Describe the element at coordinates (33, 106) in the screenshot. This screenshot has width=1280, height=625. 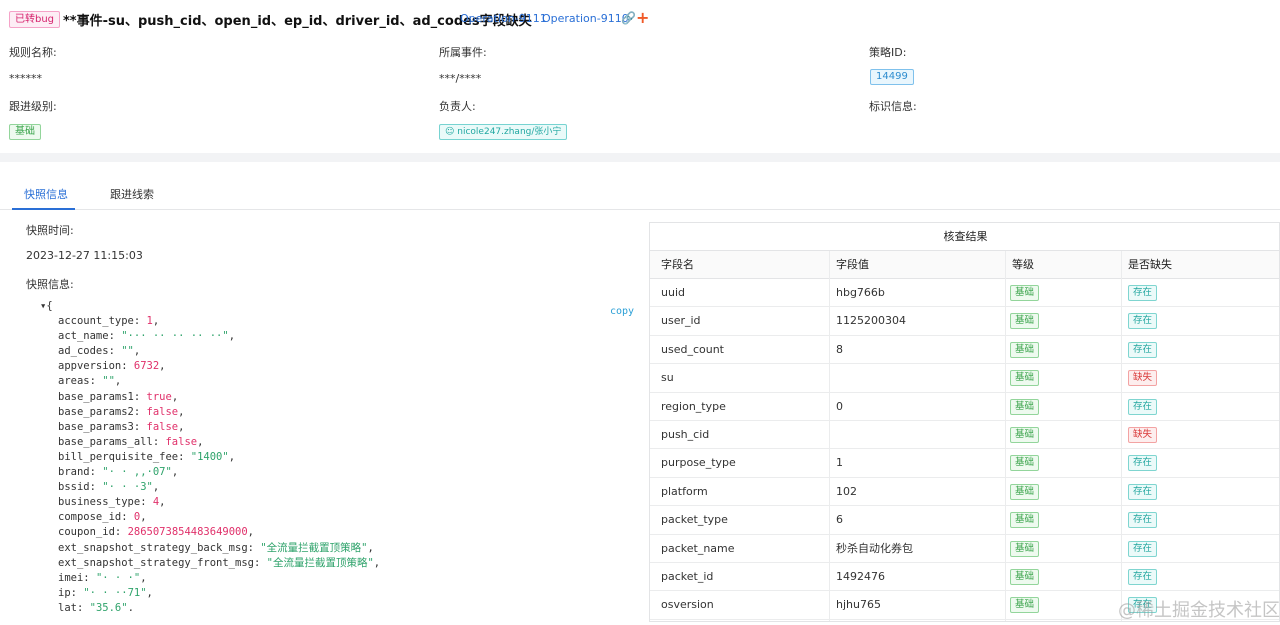
I see `follow-level-label: 跟进级别:` at that location.